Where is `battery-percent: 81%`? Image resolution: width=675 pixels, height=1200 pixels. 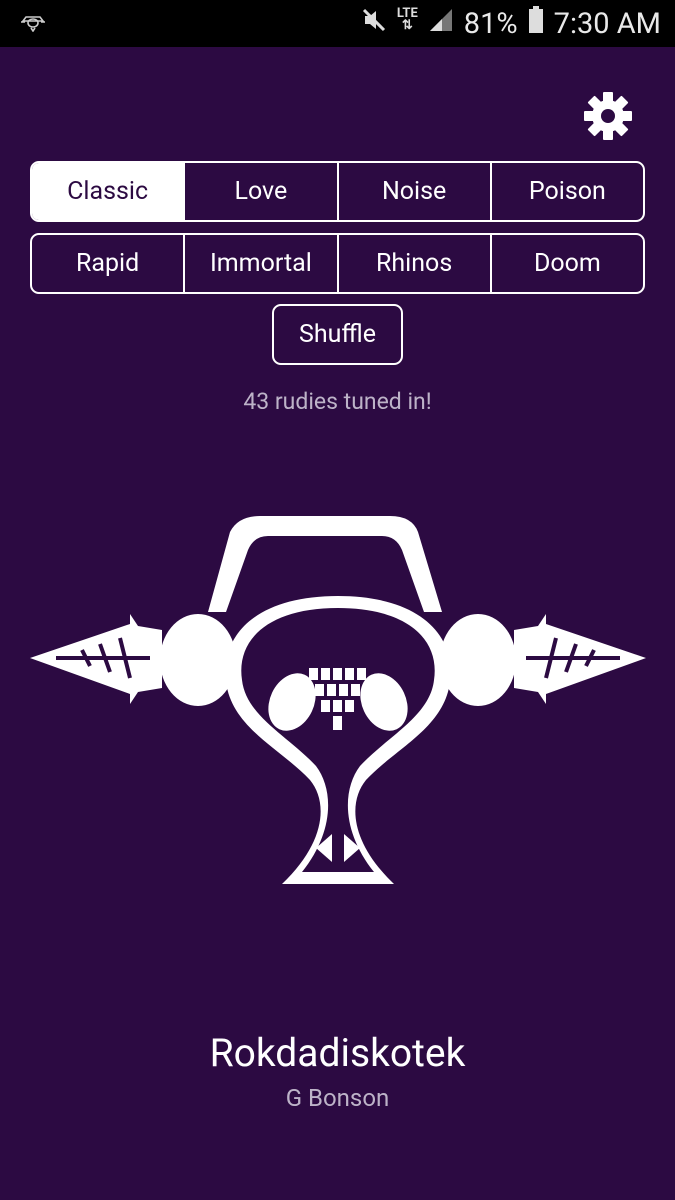 battery-percent: 81% is located at coordinates (490, 23).